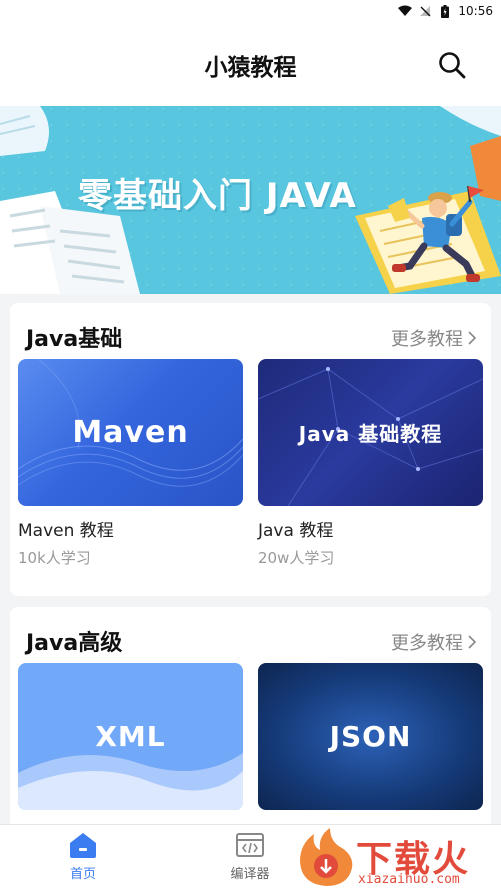  Describe the element at coordinates (296, 558) in the screenshot. I see `course-learners: 20w人学习` at that location.